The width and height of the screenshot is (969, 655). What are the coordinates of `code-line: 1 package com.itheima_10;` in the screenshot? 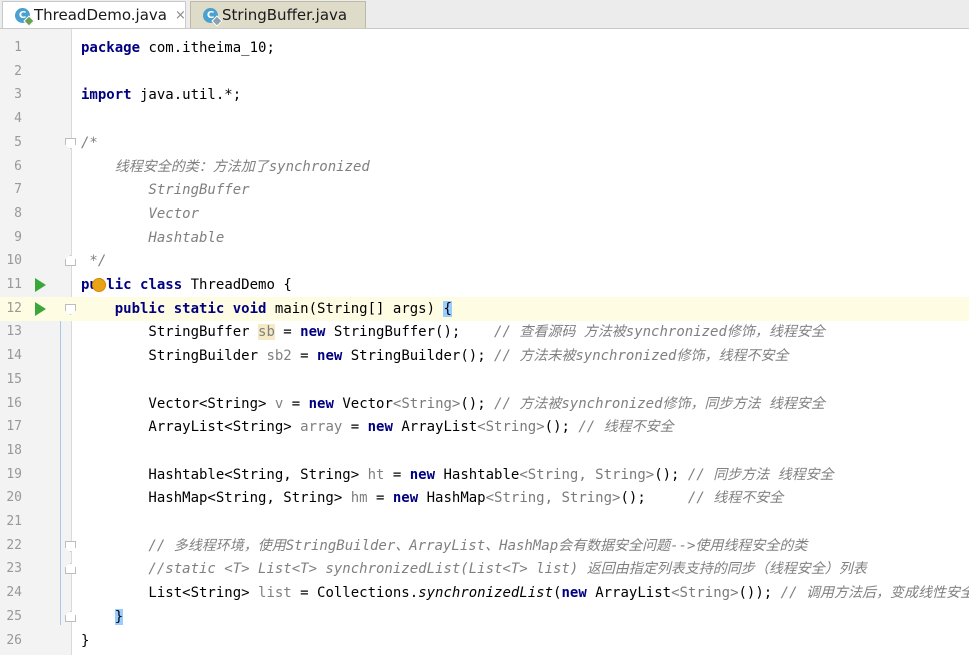 It's located at (484, 48).